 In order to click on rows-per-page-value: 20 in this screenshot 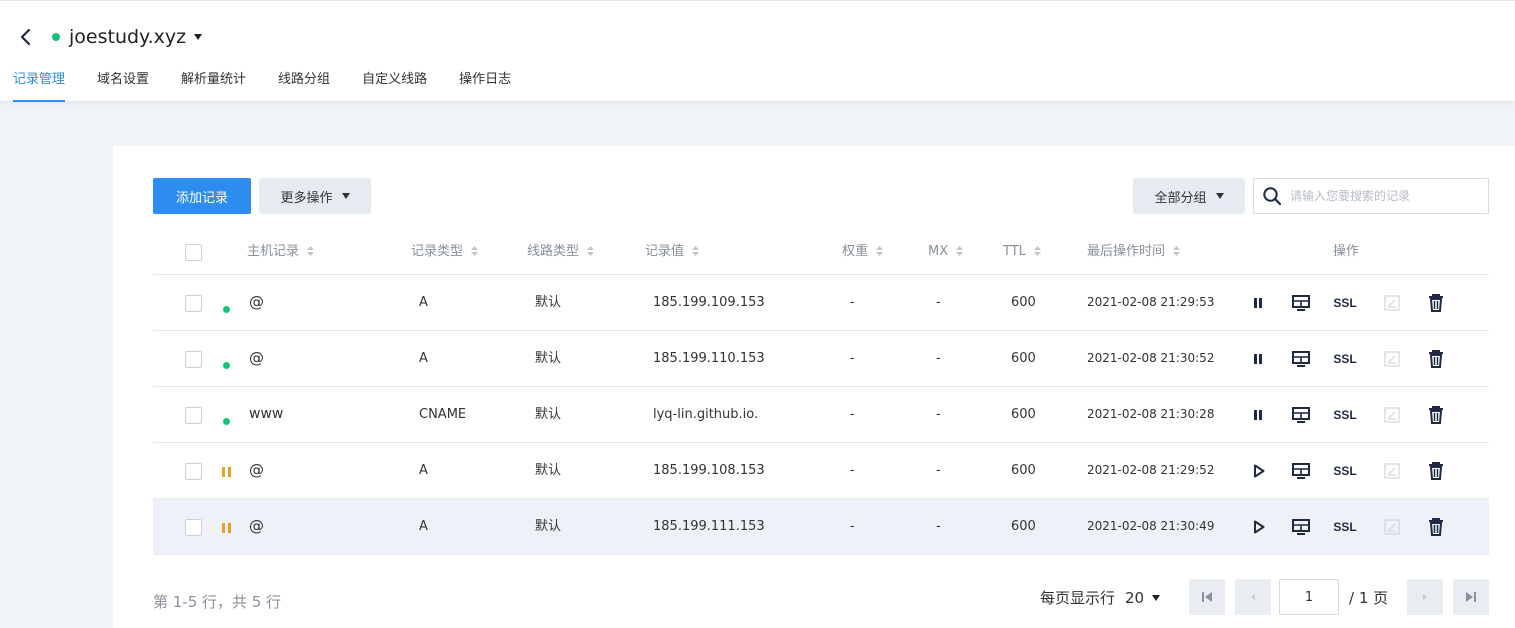, I will do `click(1135, 597)`.